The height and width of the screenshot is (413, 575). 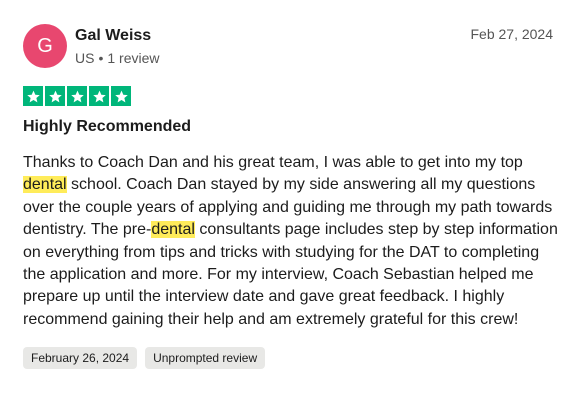 I want to click on reviewer-name: Gal Weiss, so click(x=117, y=36).